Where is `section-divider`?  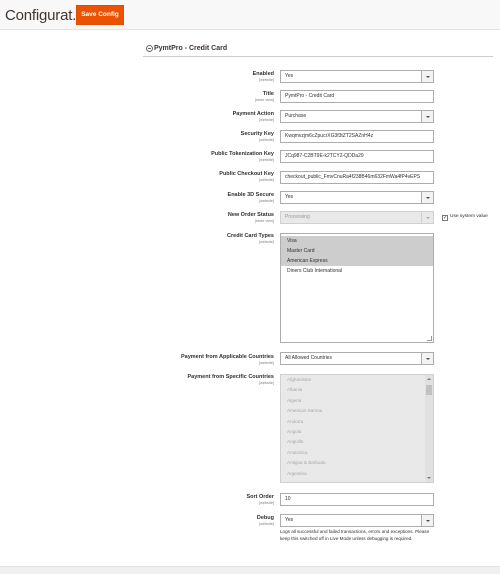
section-divider is located at coordinates (318, 56).